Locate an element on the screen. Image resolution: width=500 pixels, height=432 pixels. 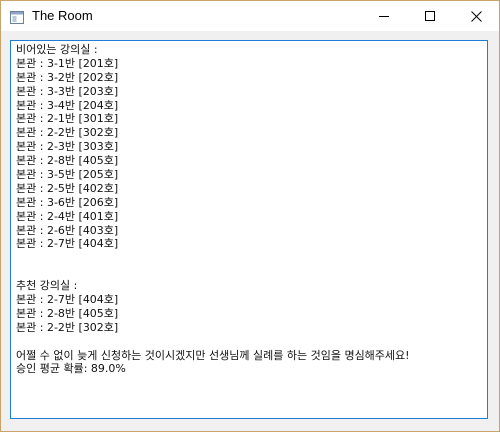
window-app-icon is located at coordinates (17, 16).